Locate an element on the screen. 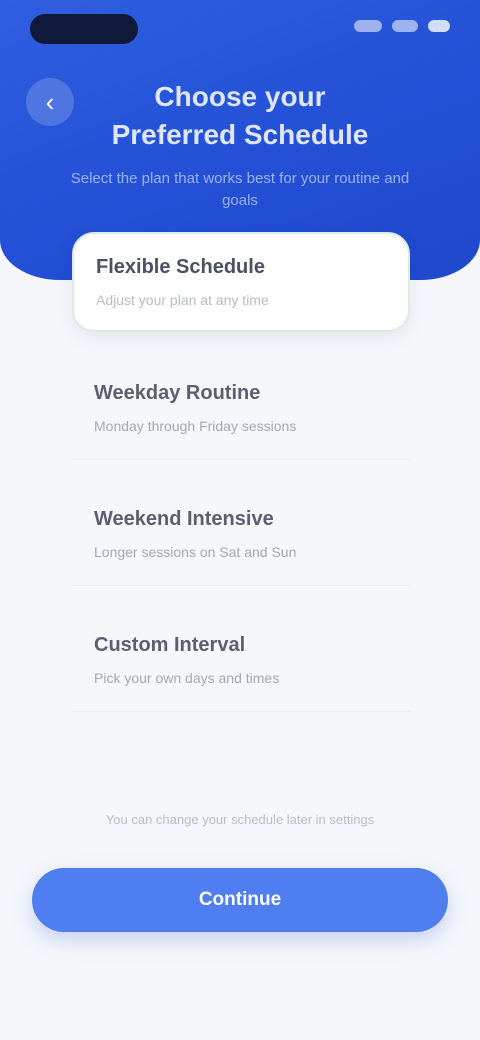  option-title: Weekday Routine is located at coordinates (177, 393).